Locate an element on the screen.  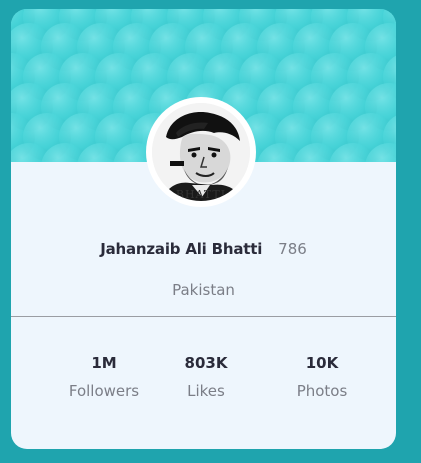
stat-label: Likes is located at coordinates (206, 391).